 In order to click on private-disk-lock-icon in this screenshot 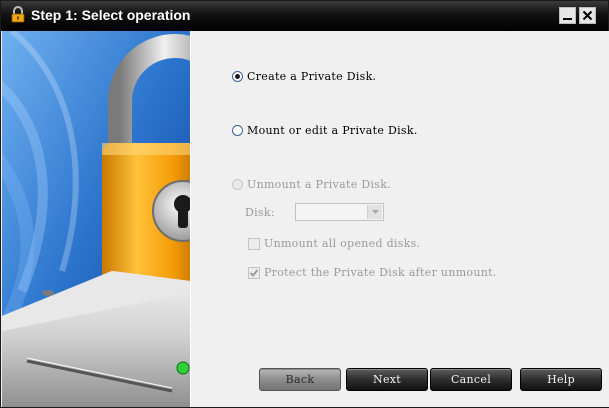, I will do `click(18, 14)`.